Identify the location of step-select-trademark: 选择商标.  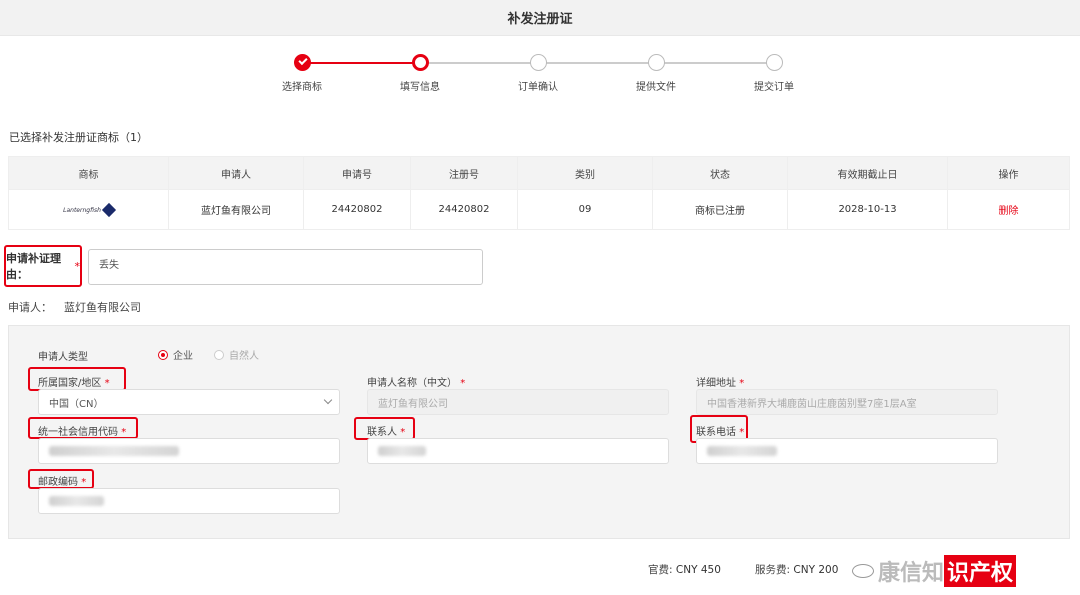
(302, 73).